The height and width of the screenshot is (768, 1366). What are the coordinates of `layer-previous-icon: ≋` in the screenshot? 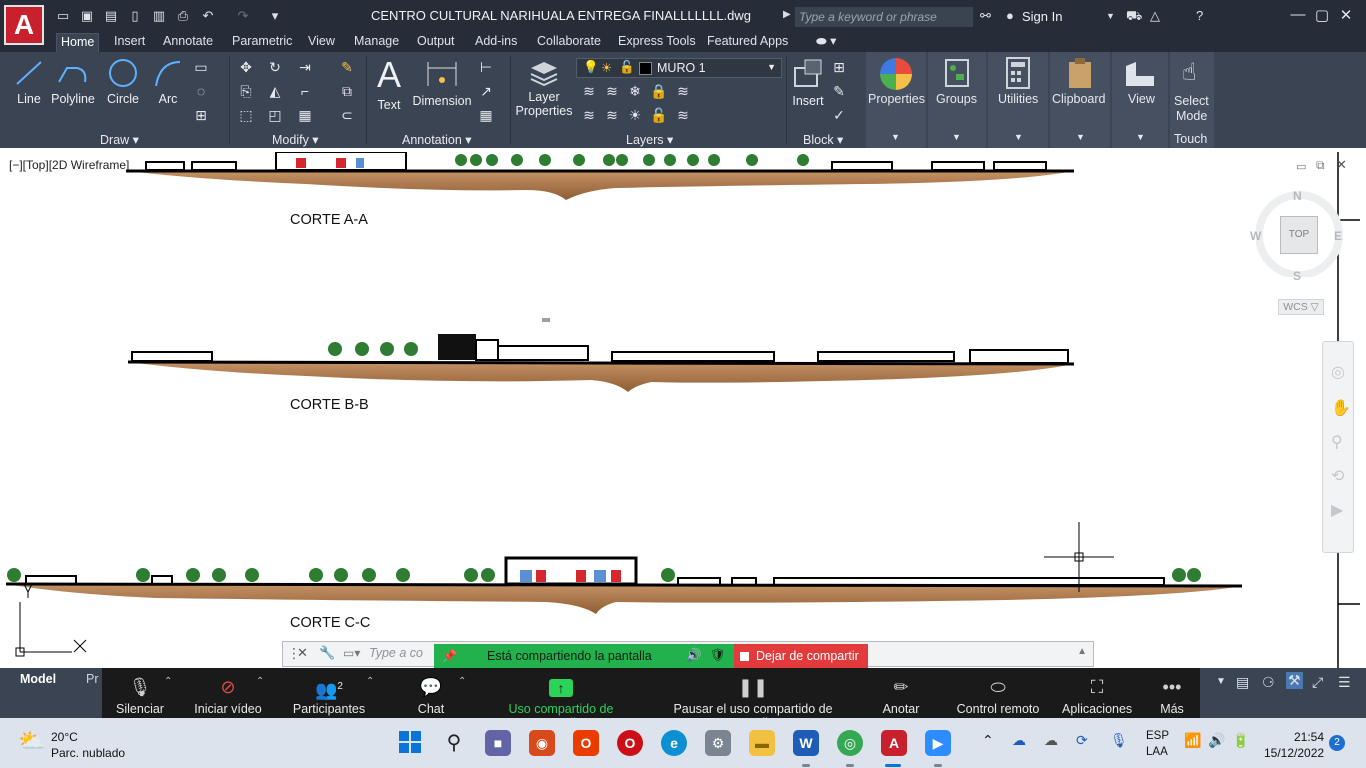 It's located at (612, 115).